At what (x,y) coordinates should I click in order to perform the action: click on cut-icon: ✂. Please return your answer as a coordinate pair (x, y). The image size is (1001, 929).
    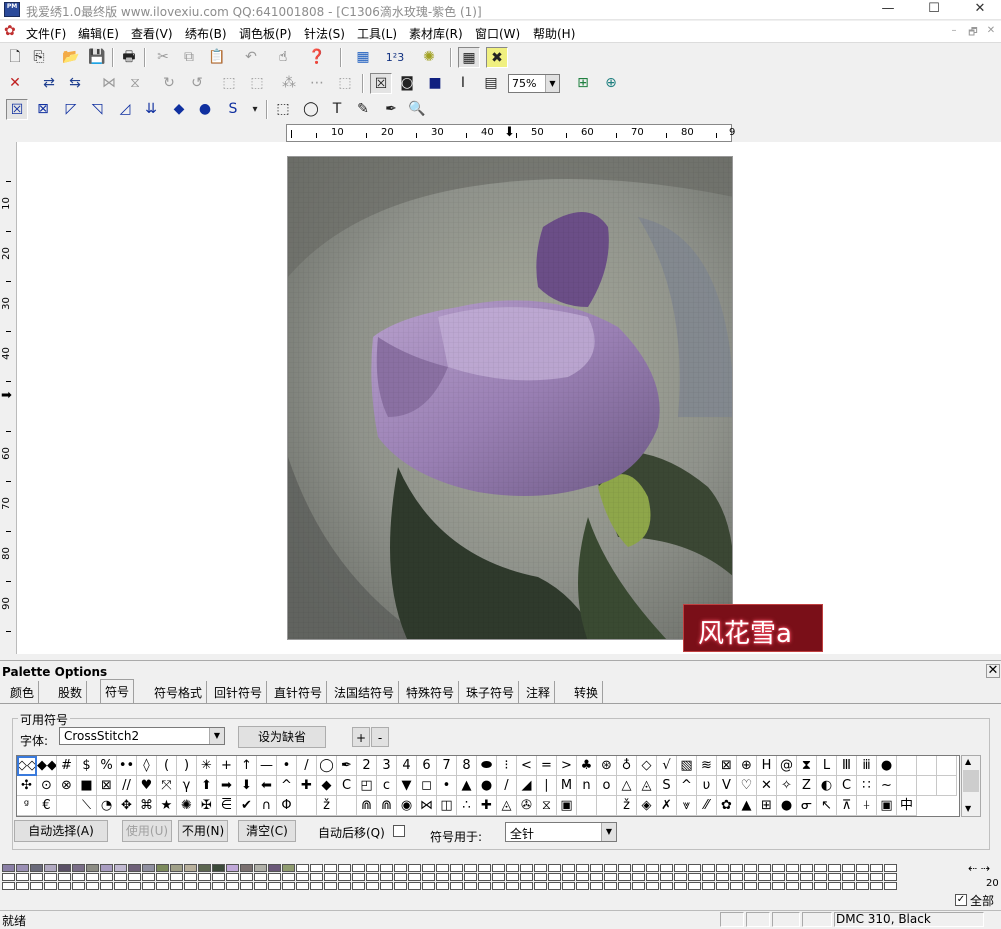
    Looking at the image, I should click on (163, 57).